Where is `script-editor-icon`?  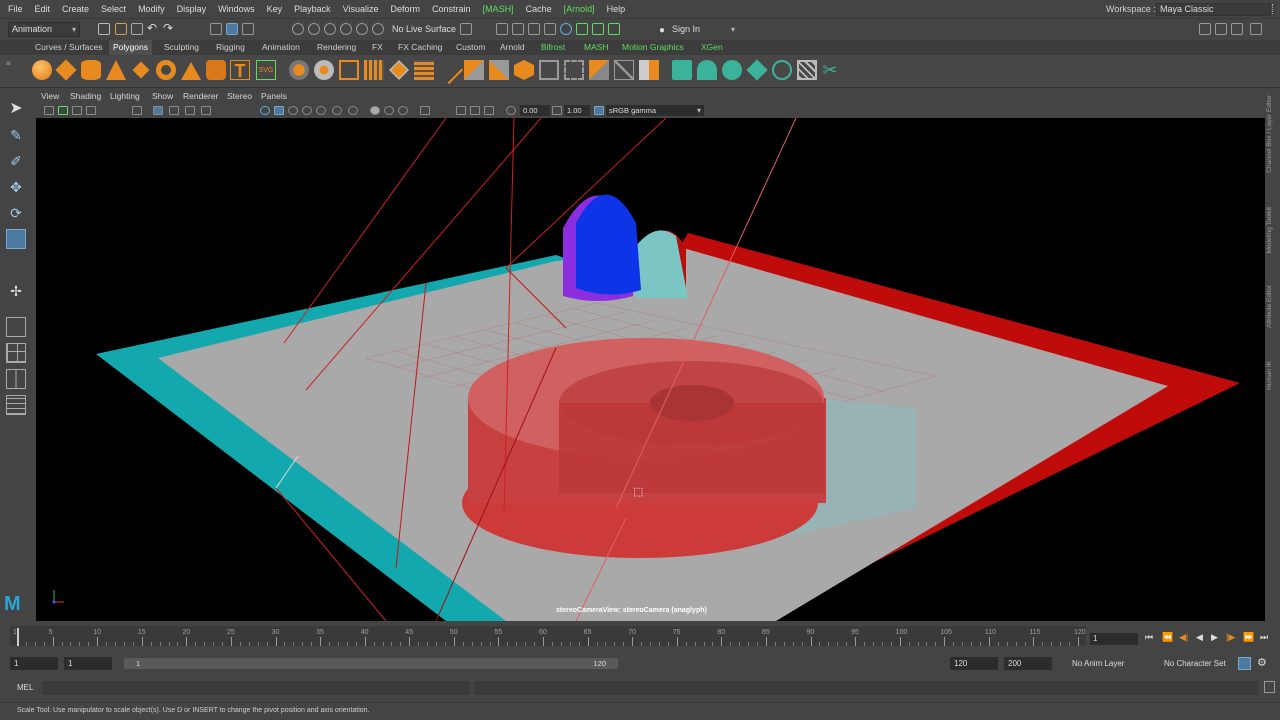 script-editor-icon is located at coordinates (1269, 687).